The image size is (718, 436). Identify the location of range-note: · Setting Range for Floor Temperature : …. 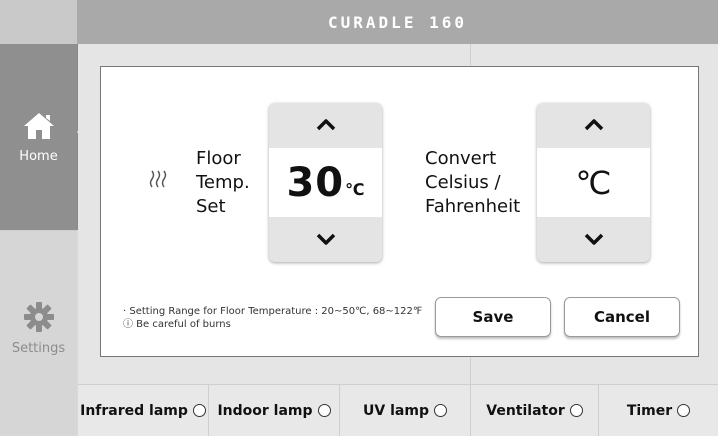
(273, 311).